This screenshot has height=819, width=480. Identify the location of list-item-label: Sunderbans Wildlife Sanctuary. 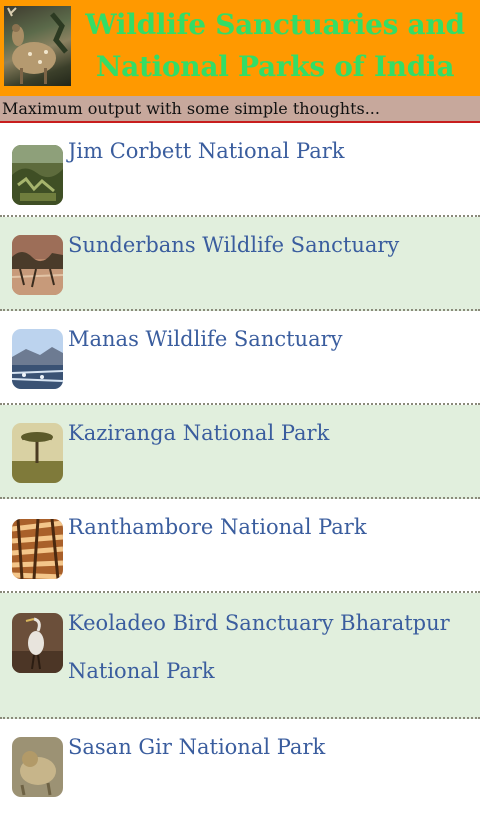
(234, 245).